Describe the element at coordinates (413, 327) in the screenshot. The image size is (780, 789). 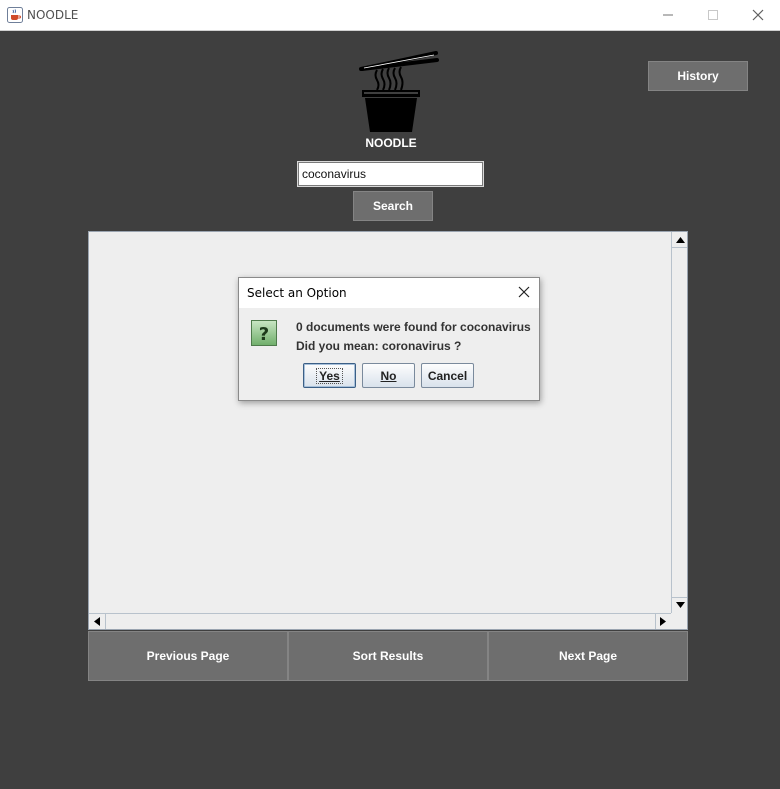
I see `dialog-message: 0 documents were found for coconavirus` at that location.